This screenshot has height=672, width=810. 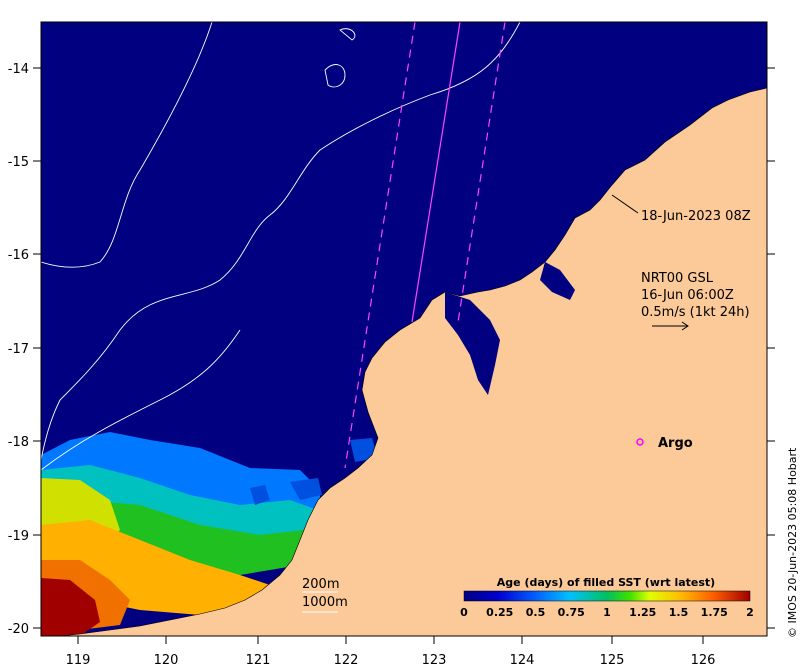 What do you see at coordinates (434, 660) in the screenshot?
I see `lon-tick-label: 123` at bounding box center [434, 660].